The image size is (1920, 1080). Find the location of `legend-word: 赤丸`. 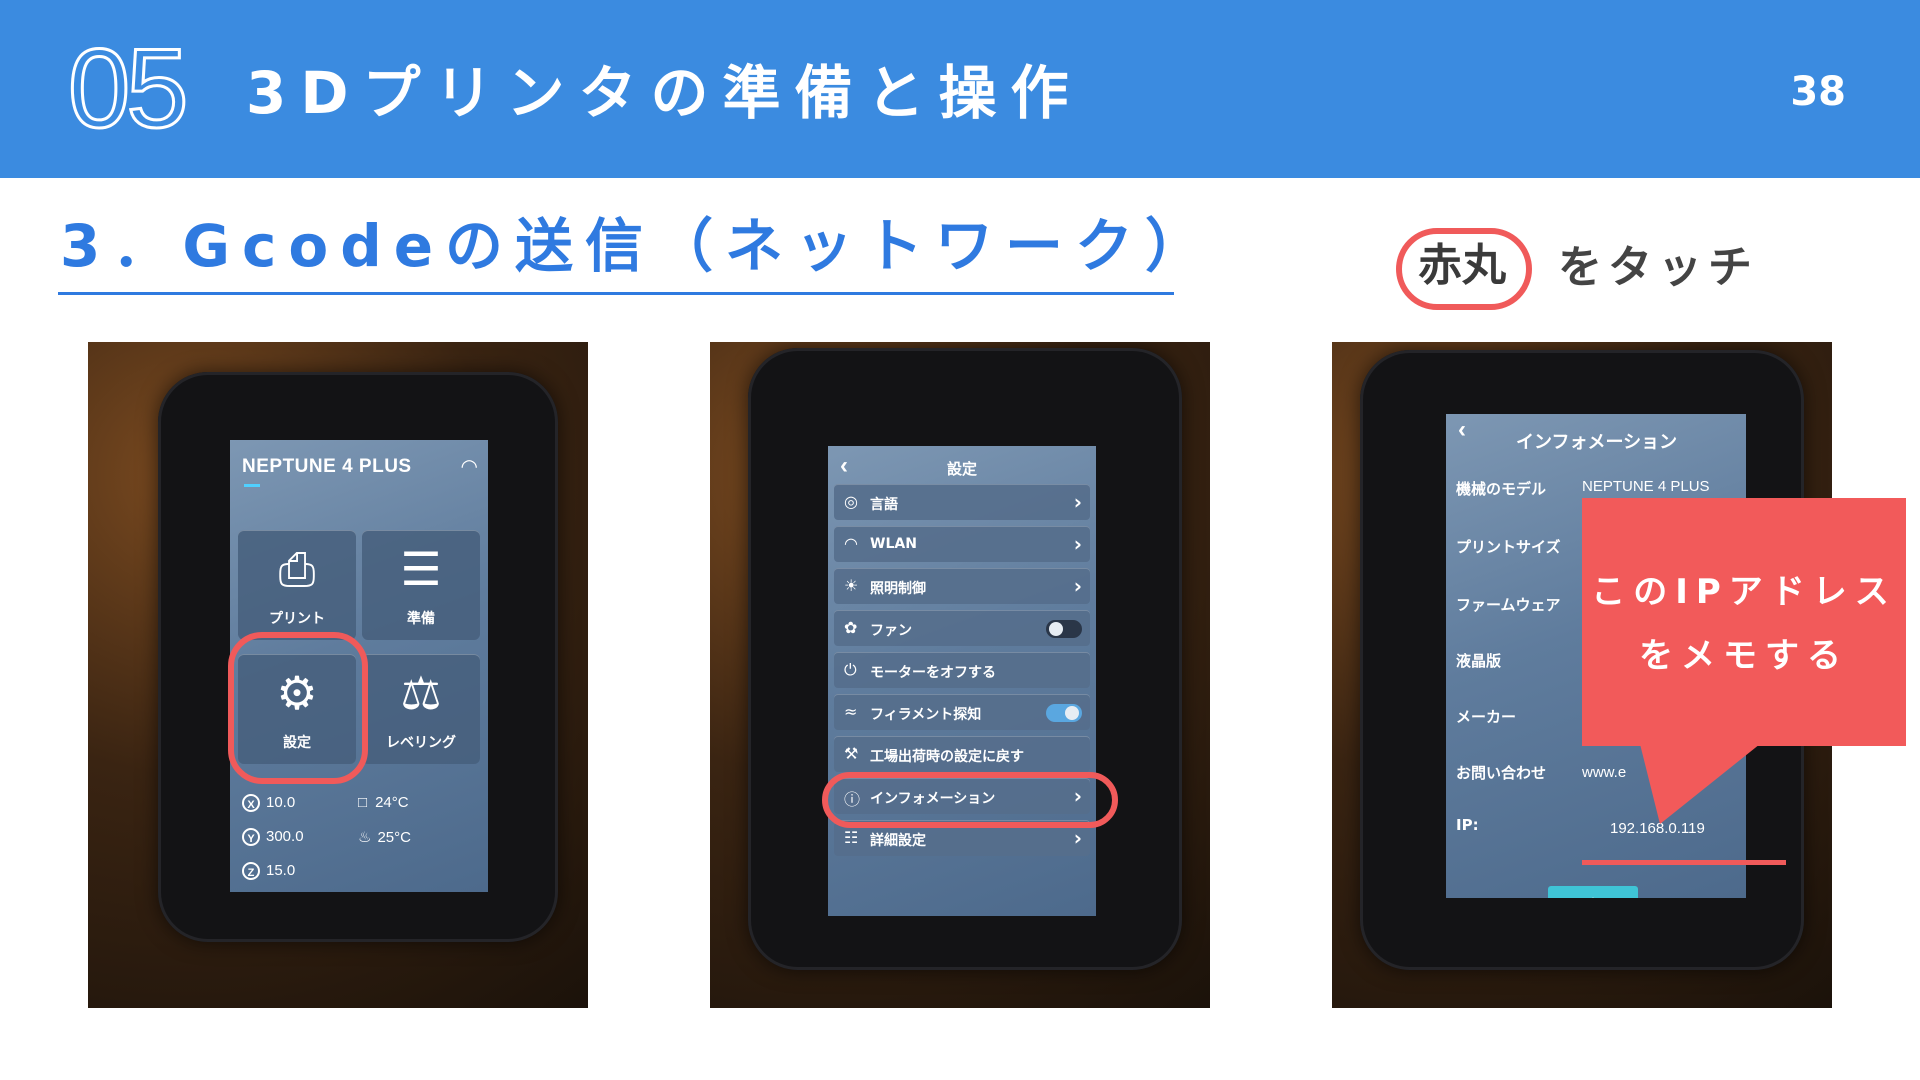

legend-word: 赤丸 is located at coordinates (1462, 265).